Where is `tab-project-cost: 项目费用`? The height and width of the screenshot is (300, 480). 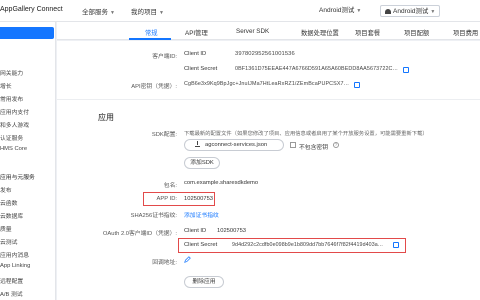 tab-project-cost: 项目费用 is located at coordinates (465, 32).